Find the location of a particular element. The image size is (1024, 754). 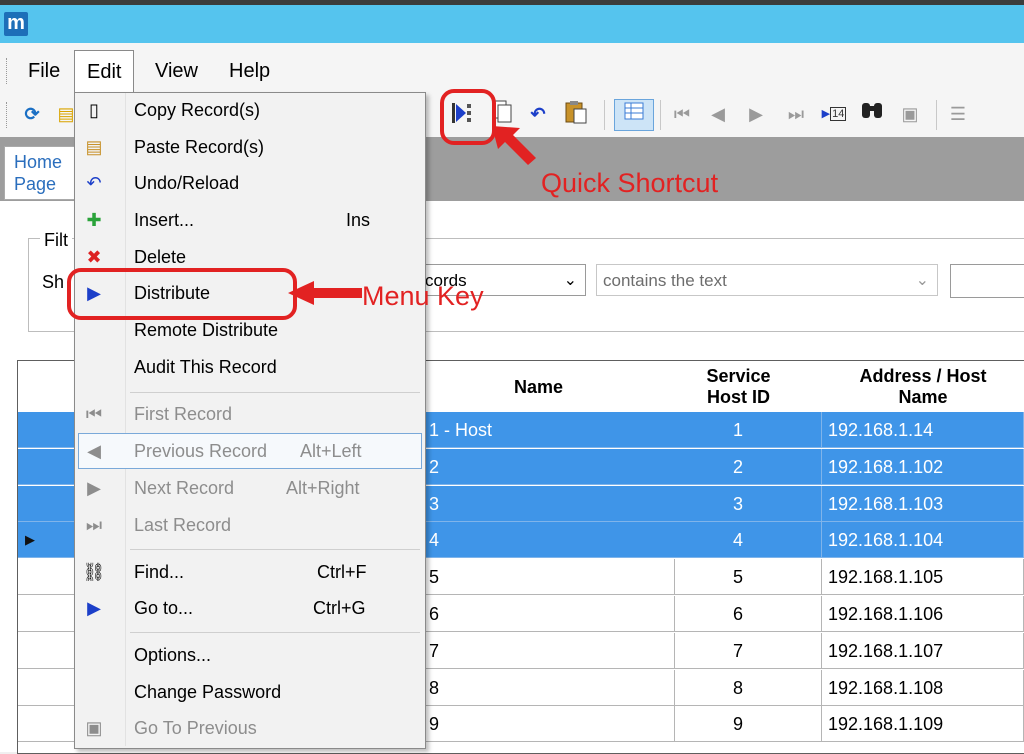

menu-item-last-record: ⏭ Last Record is located at coordinates (249, 525).